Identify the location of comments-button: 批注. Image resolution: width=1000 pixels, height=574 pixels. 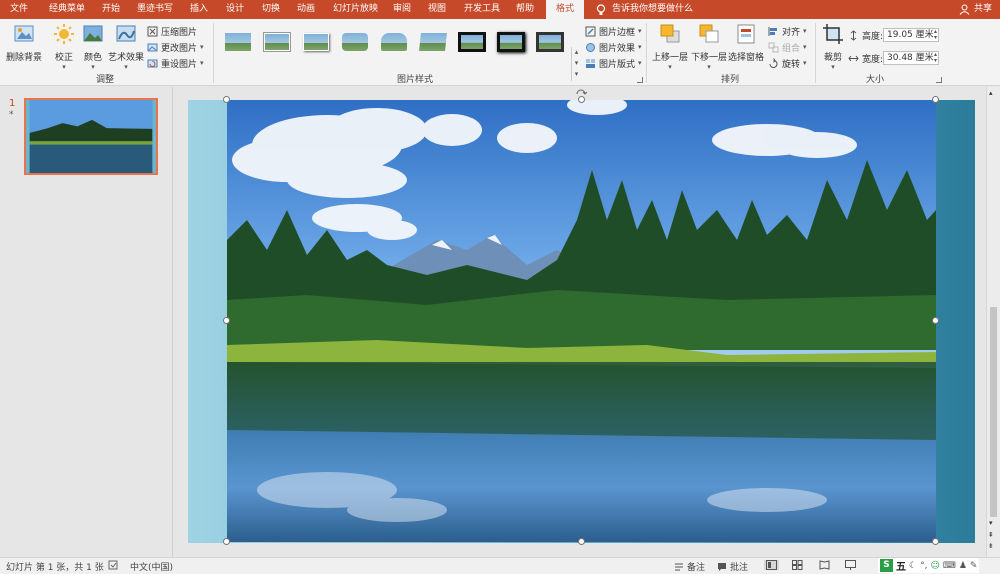
(732, 566).